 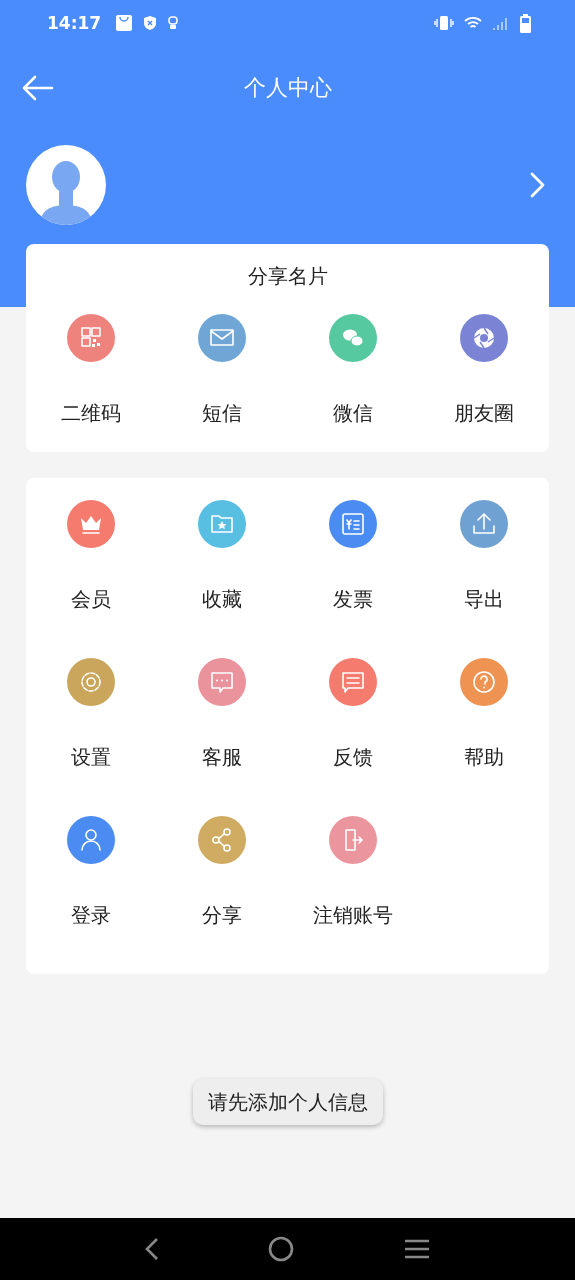 I want to click on menu-item: 收藏, so click(x=222, y=579).